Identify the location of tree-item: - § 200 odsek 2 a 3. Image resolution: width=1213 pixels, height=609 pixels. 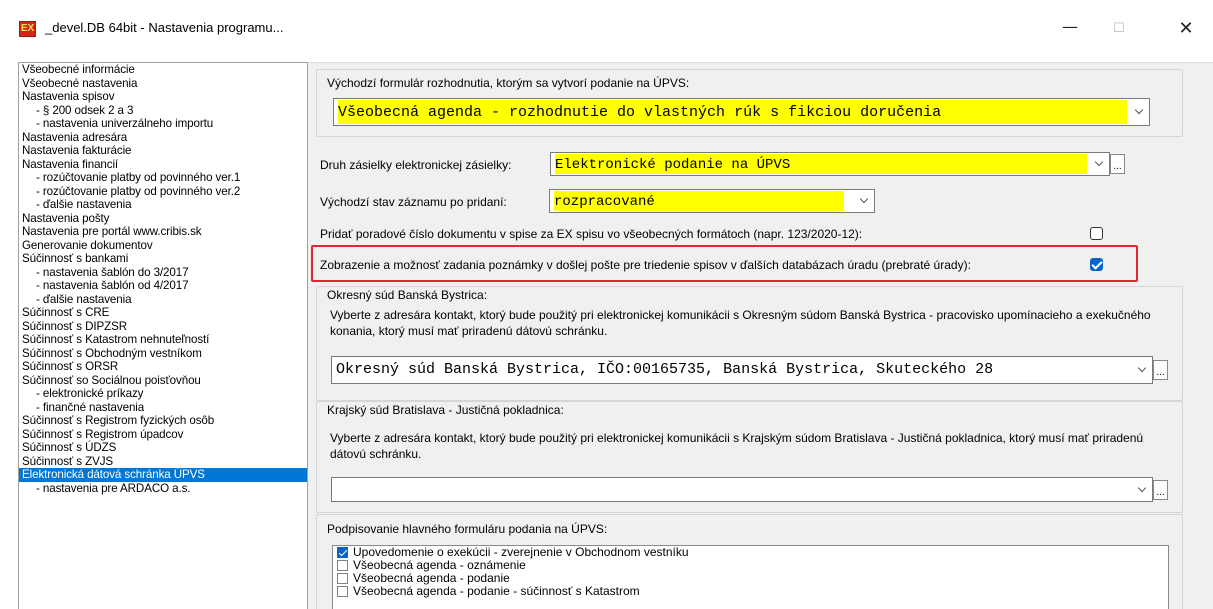
(163, 111).